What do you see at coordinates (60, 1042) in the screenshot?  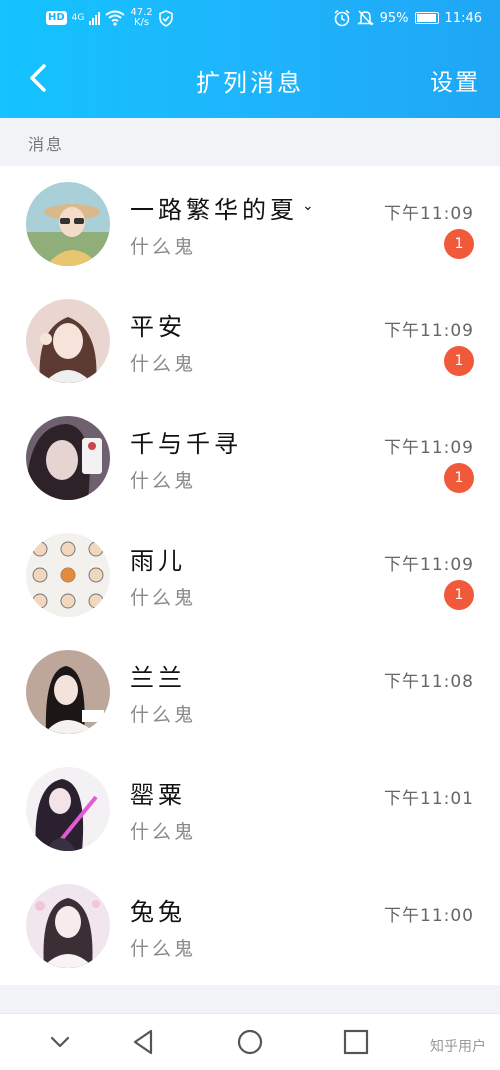 I see `chevron-down-icon` at bounding box center [60, 1042].